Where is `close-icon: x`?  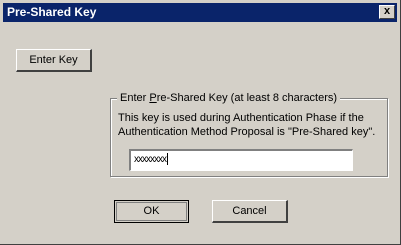 close-icon: x is located at coordinates (387, 11).